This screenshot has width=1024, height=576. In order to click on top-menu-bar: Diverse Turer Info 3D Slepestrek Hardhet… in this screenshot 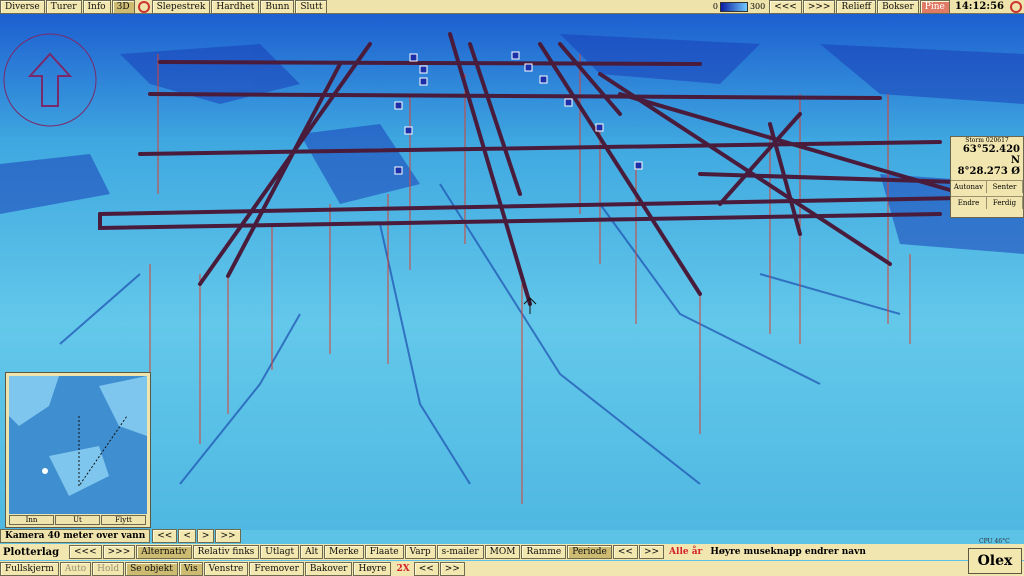, I will do `click(512, 7)`.